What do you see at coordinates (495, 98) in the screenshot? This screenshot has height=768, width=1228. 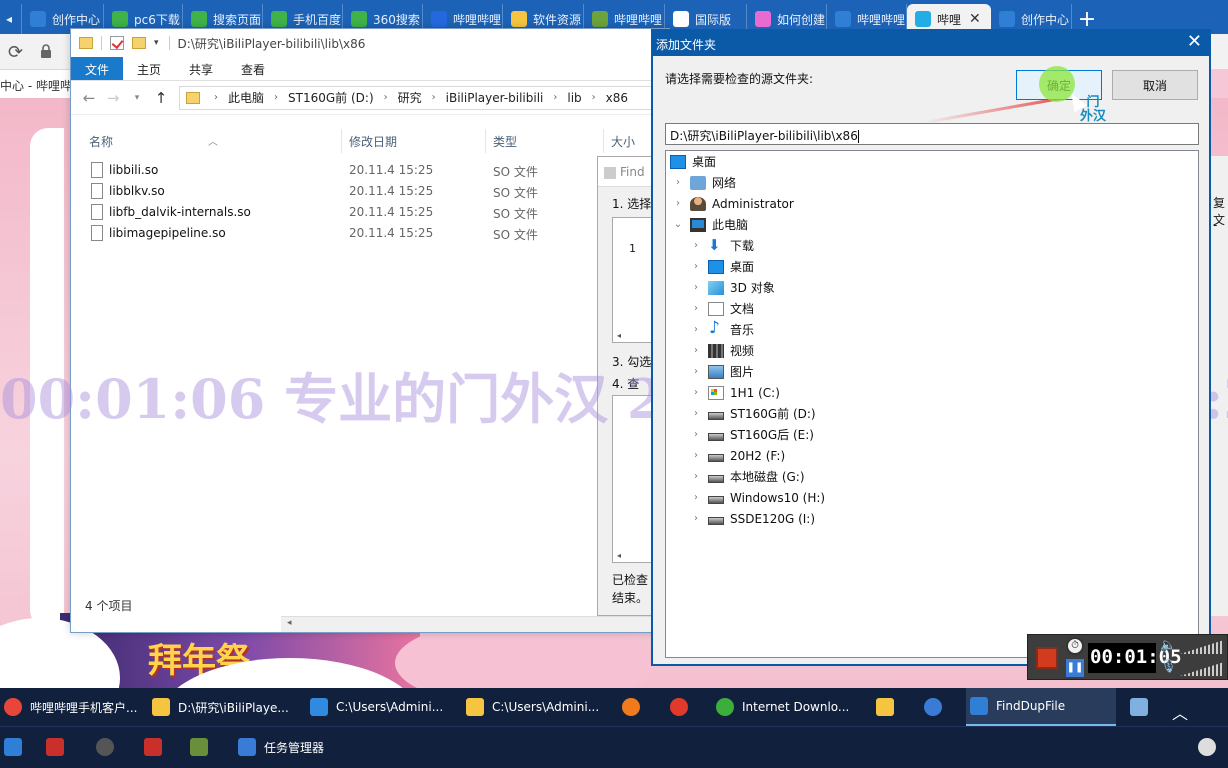 I see `breadcrumb-item: iBiliPlayer-bilibili` at bounding box center [495, 98].